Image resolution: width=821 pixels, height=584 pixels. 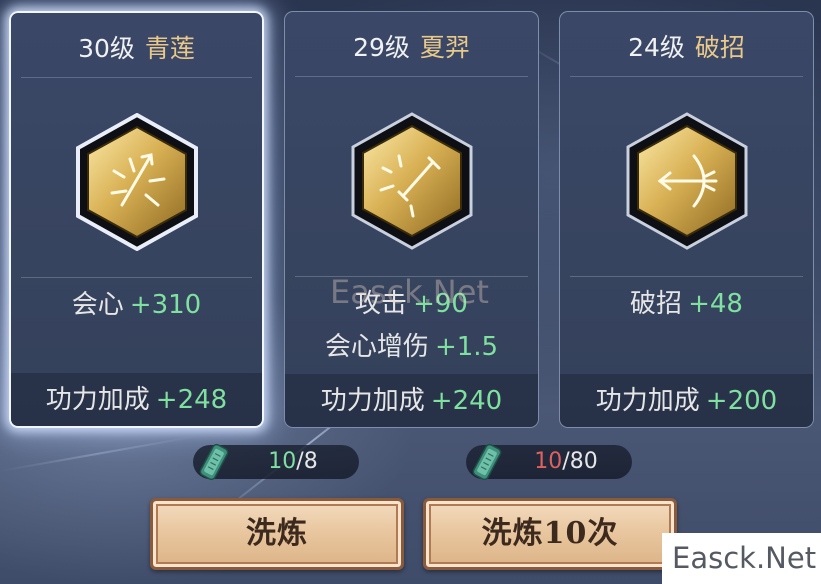 I want to click on stat-line: 会心增伤 +1.5, so click(x=411, y=347).